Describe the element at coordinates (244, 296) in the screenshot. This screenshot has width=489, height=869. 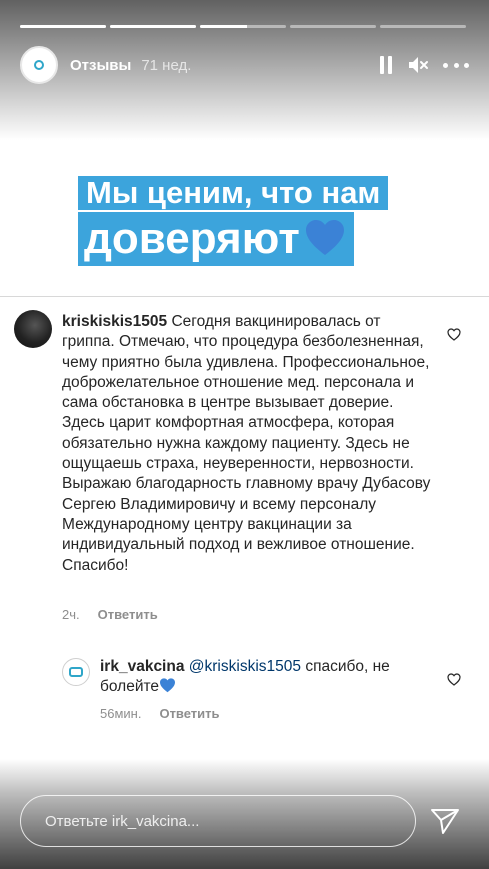
I see `divider` at that location.